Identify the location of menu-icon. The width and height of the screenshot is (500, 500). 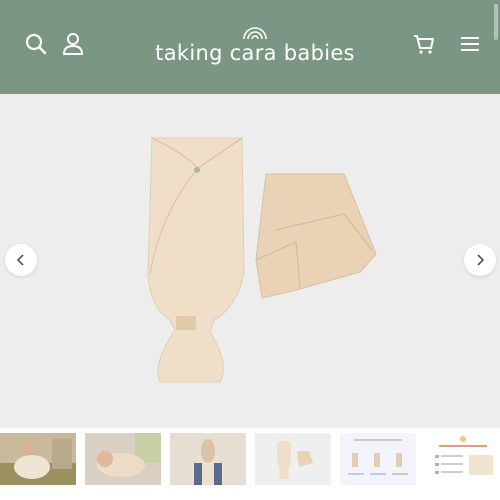
(470, 44).